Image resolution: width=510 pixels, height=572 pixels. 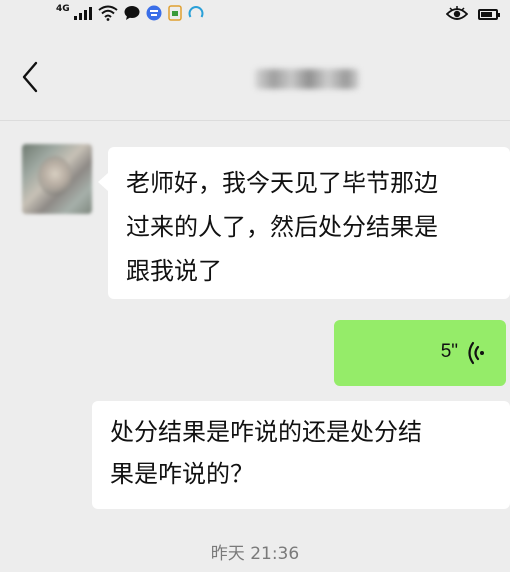 I want to click on back-button, so click(x=34, y=77).